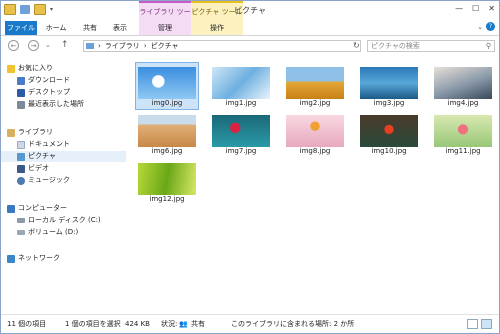  I want to click on close-button: ✕, so click(491, 8).